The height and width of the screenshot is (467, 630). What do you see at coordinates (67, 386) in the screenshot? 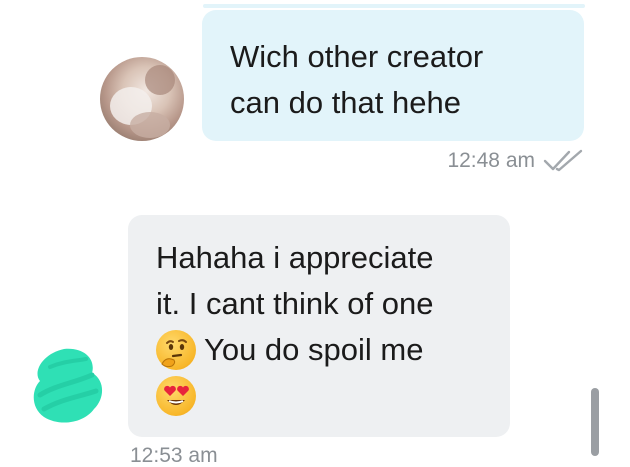
I see `contact-avatar-redacted` at bounding box center [67, 386].